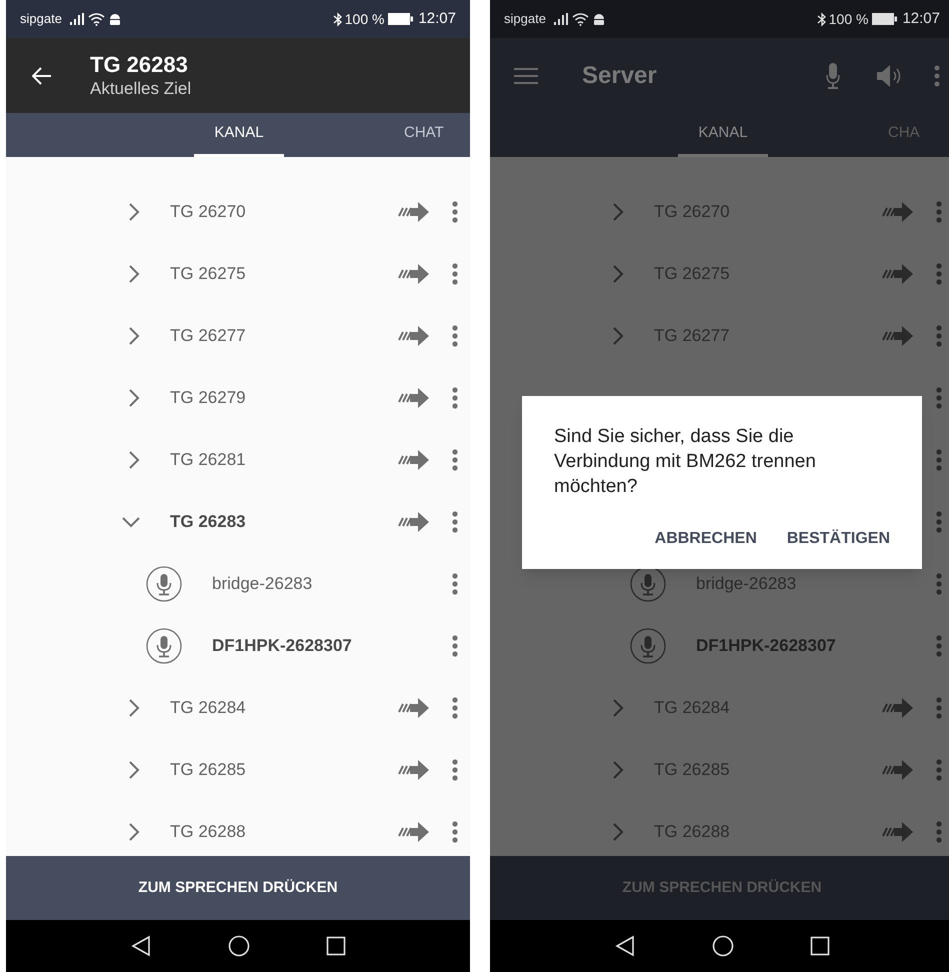  Describe the element at coordinates (620, 75) in the screenshot. I see `header-title: Server` at that location.